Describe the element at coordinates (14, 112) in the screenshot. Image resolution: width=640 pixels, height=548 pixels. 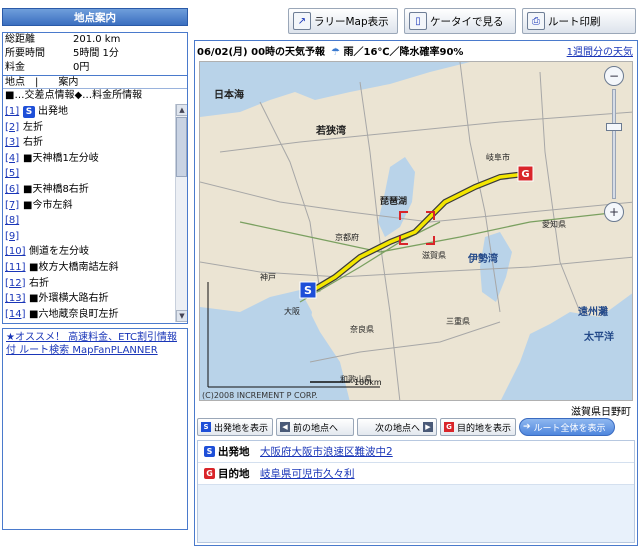
I see `waypoint-number-link: [1]` at that location.